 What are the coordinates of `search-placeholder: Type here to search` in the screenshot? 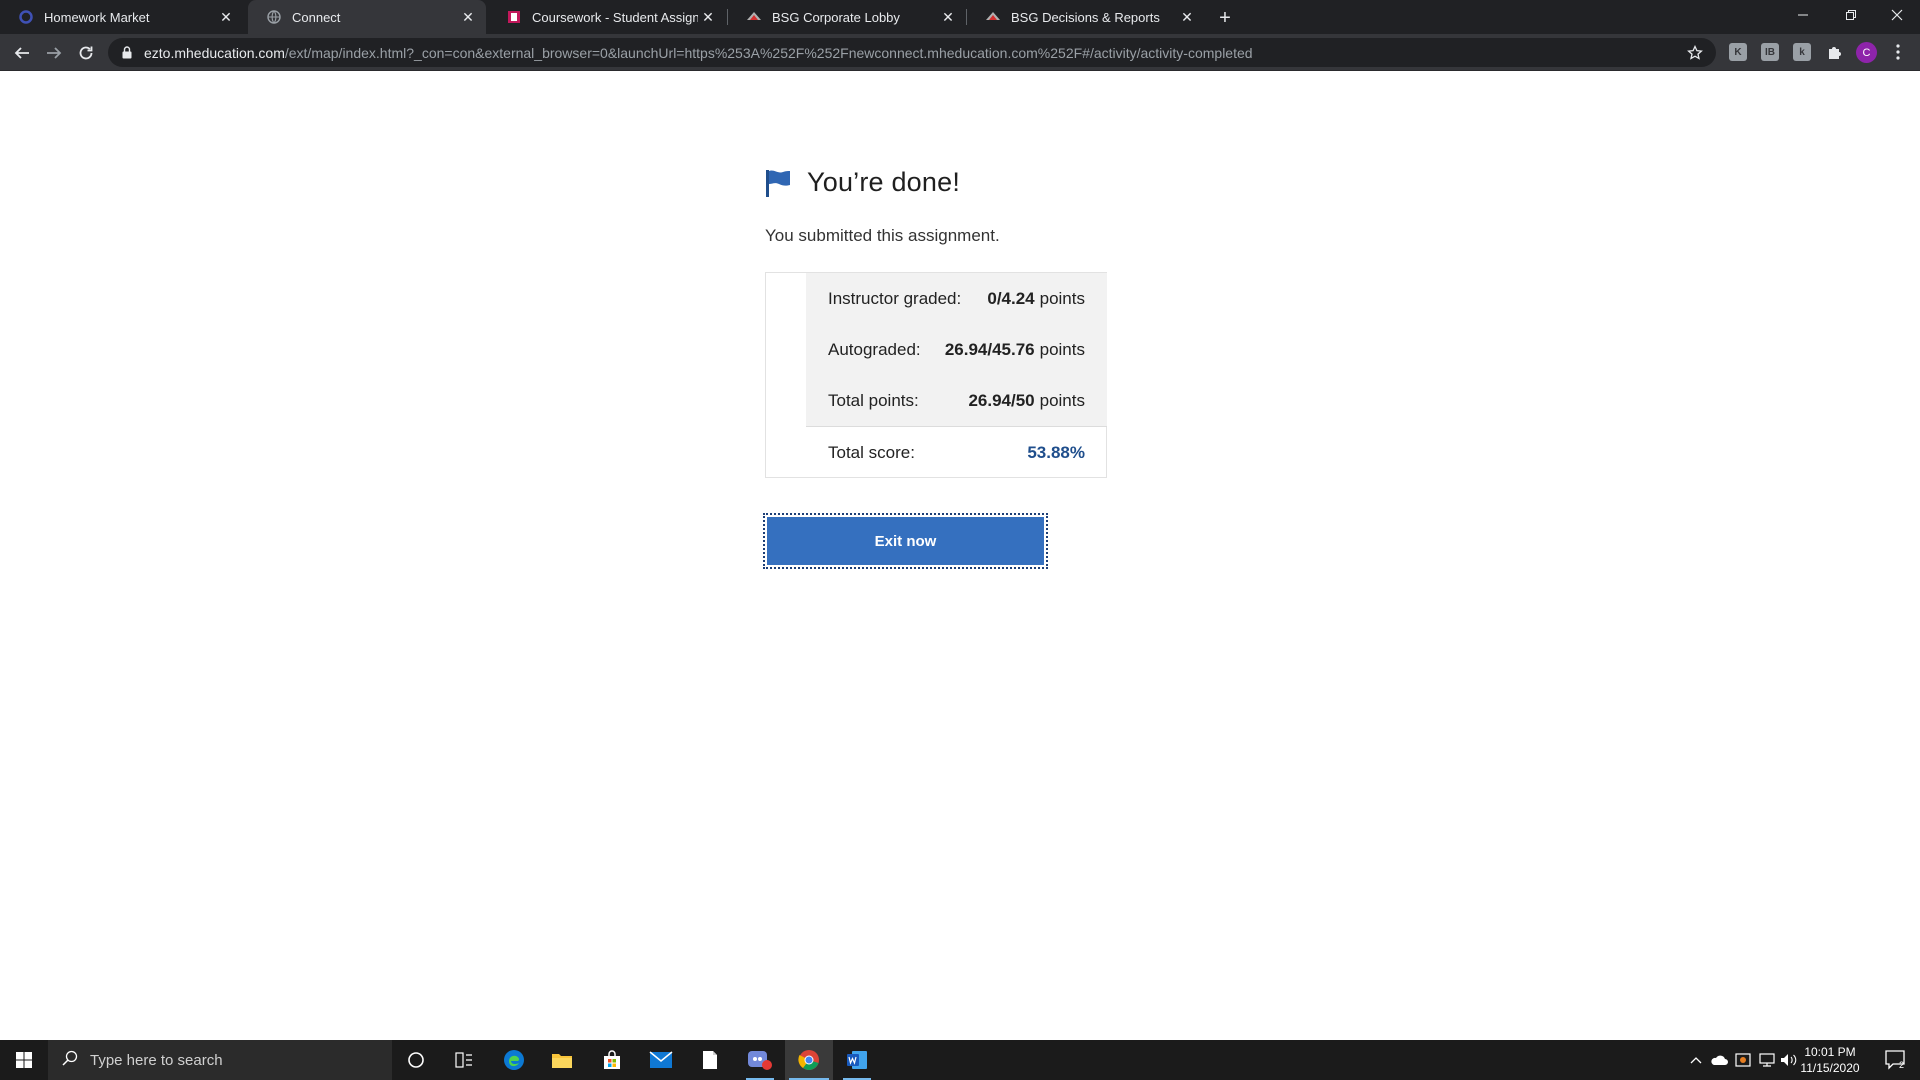 It's located at (156, 1060).